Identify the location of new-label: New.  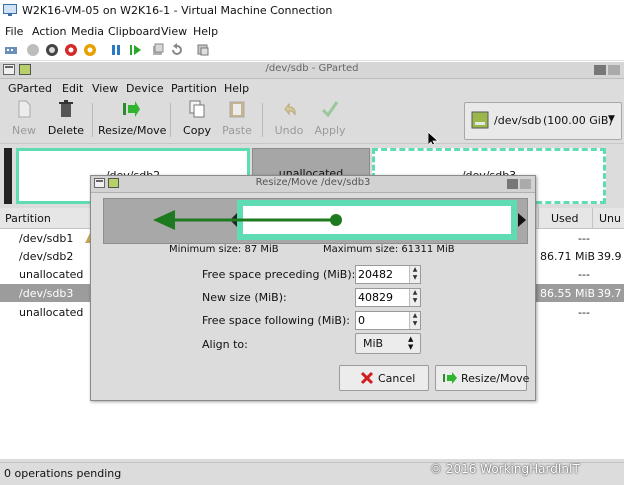
(24, 130).